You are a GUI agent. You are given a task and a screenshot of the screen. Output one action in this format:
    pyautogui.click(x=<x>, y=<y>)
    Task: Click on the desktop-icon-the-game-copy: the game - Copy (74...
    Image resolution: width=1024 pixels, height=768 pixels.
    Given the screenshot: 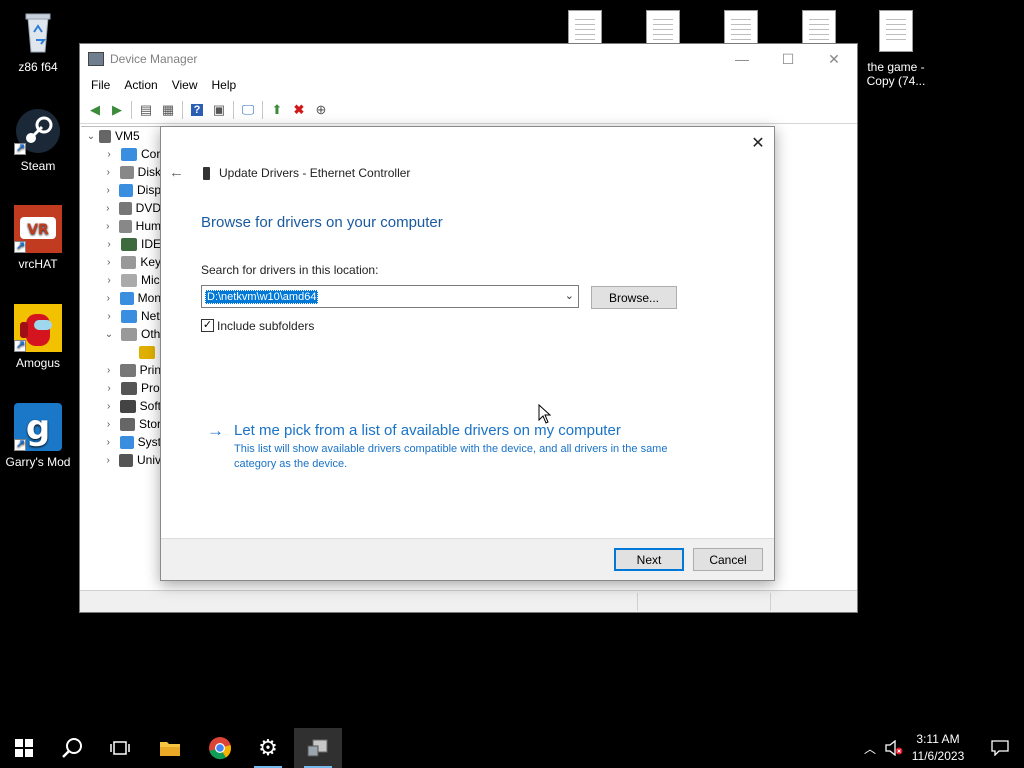 What is the action you would take?
    pyautogui.click(x=896, y=49)
    